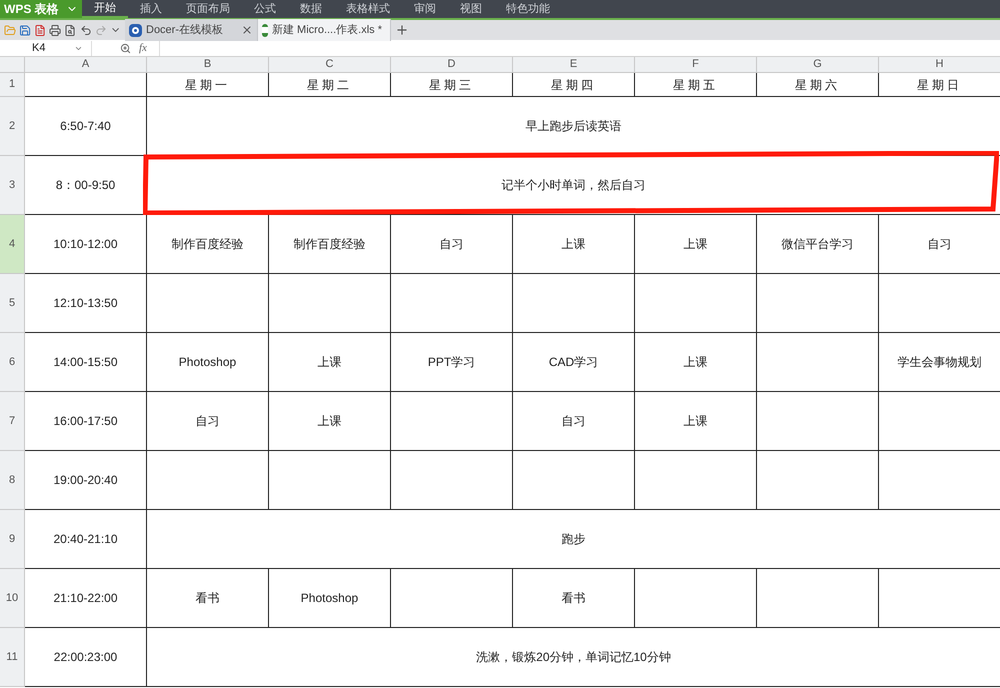 This screenshot has width=1000, height=688. I want to click on row-header: 7, so click(12, 421).